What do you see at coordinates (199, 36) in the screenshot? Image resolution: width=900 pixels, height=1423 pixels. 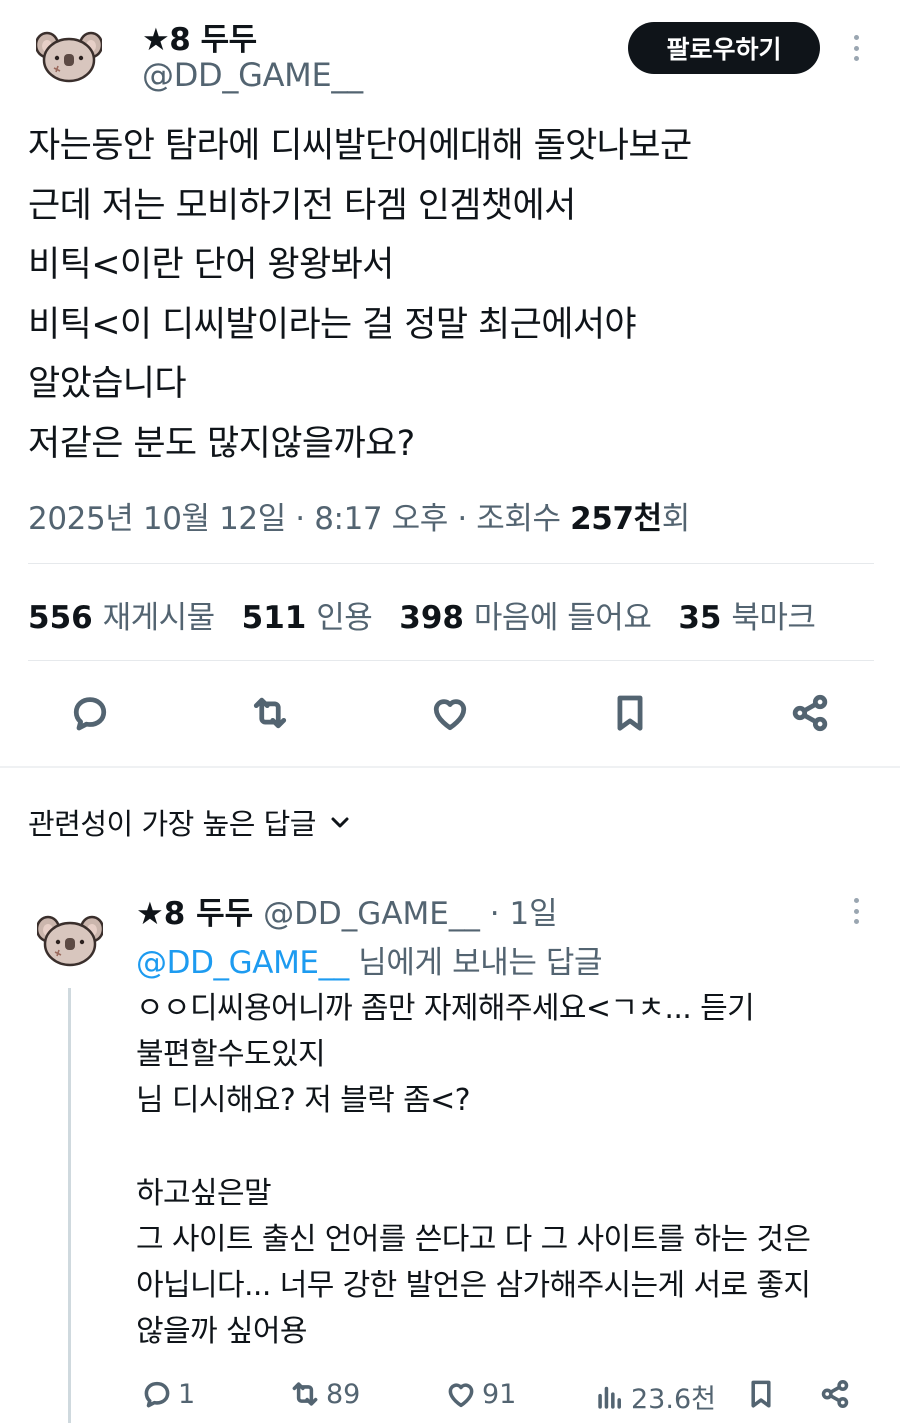 I see `author-display-name: ★8 두두` at bounding box center [199, 36].